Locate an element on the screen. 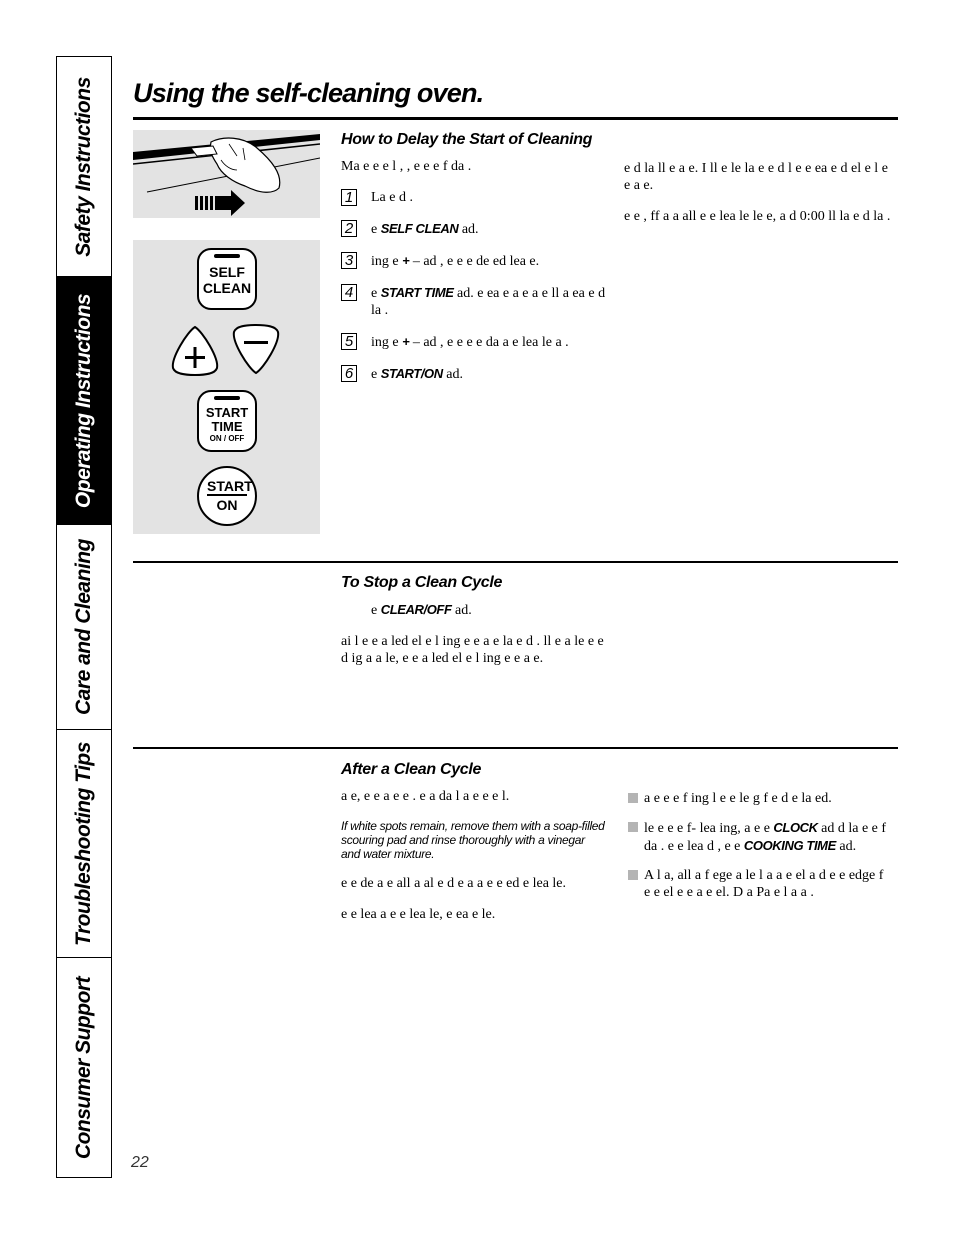 Image resolution: width=954 pixels, height=1235 pixels. tab-safety-instructions: Safety Instructions is located at coordinates (84, 167).